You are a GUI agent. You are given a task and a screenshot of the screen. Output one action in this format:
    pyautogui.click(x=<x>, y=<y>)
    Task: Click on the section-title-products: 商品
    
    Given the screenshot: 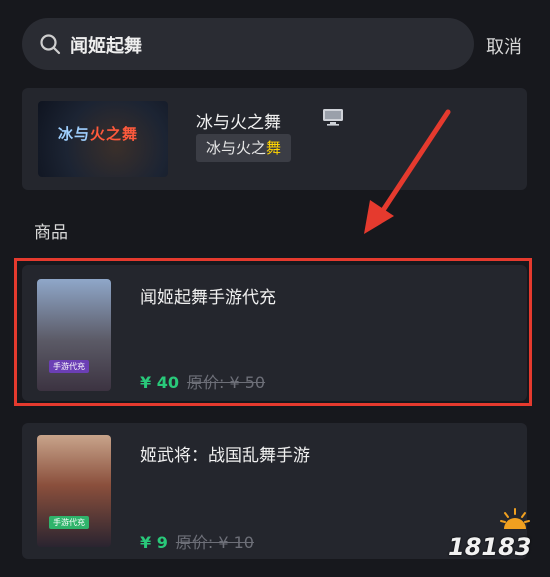 What is the action you would take?
    pyautogui.click(x=51, y=233)
    